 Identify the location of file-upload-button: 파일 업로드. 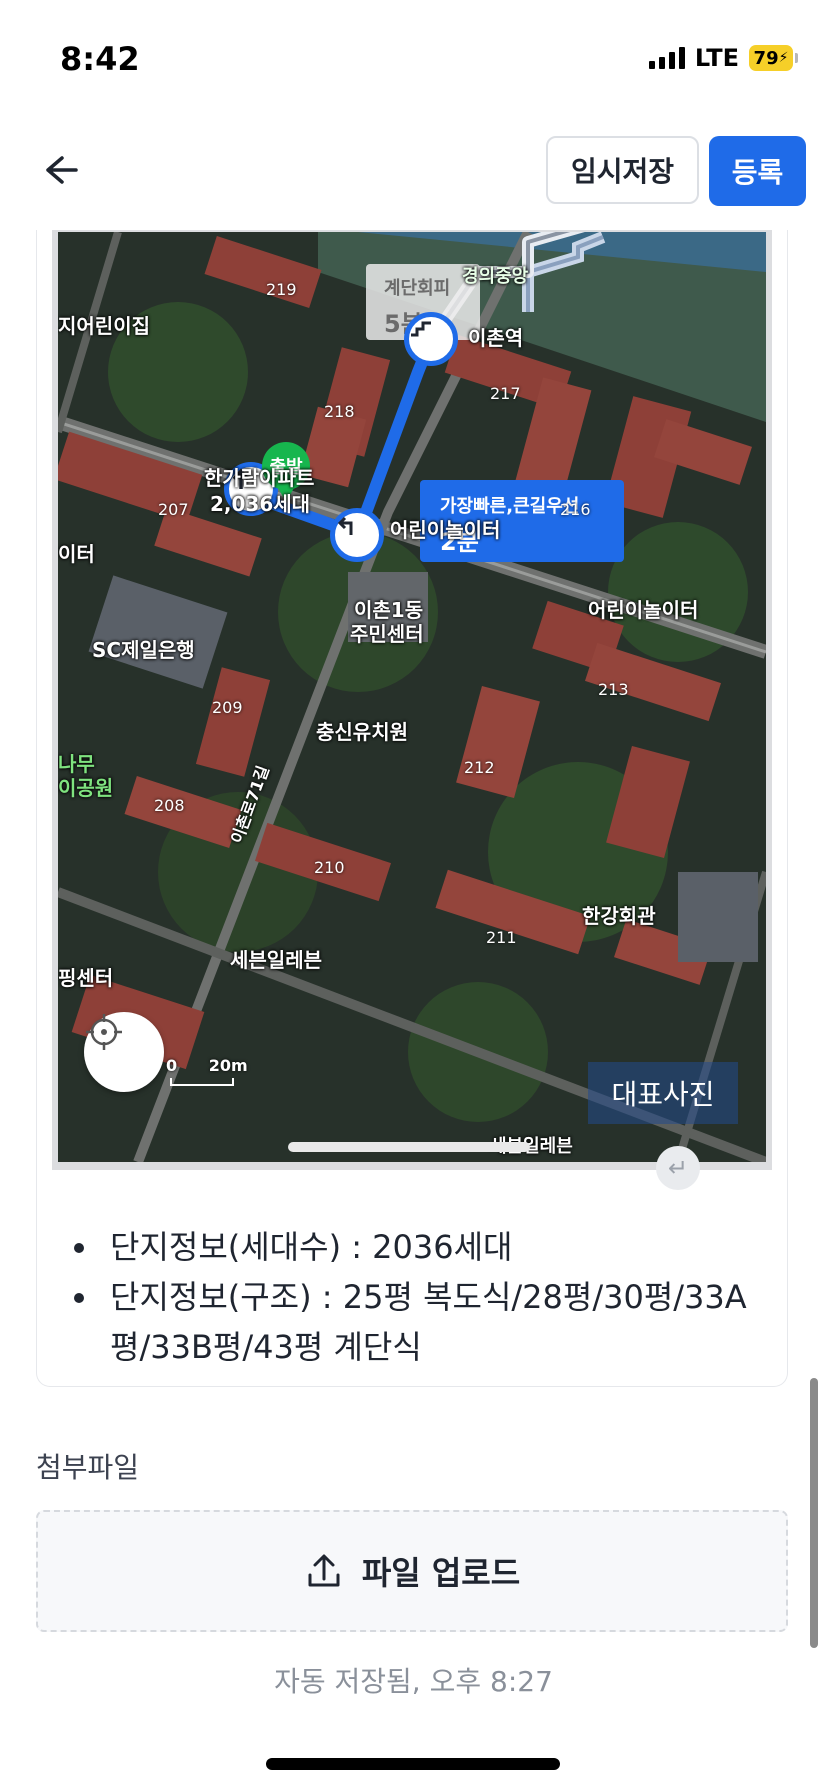
(412, 1571).